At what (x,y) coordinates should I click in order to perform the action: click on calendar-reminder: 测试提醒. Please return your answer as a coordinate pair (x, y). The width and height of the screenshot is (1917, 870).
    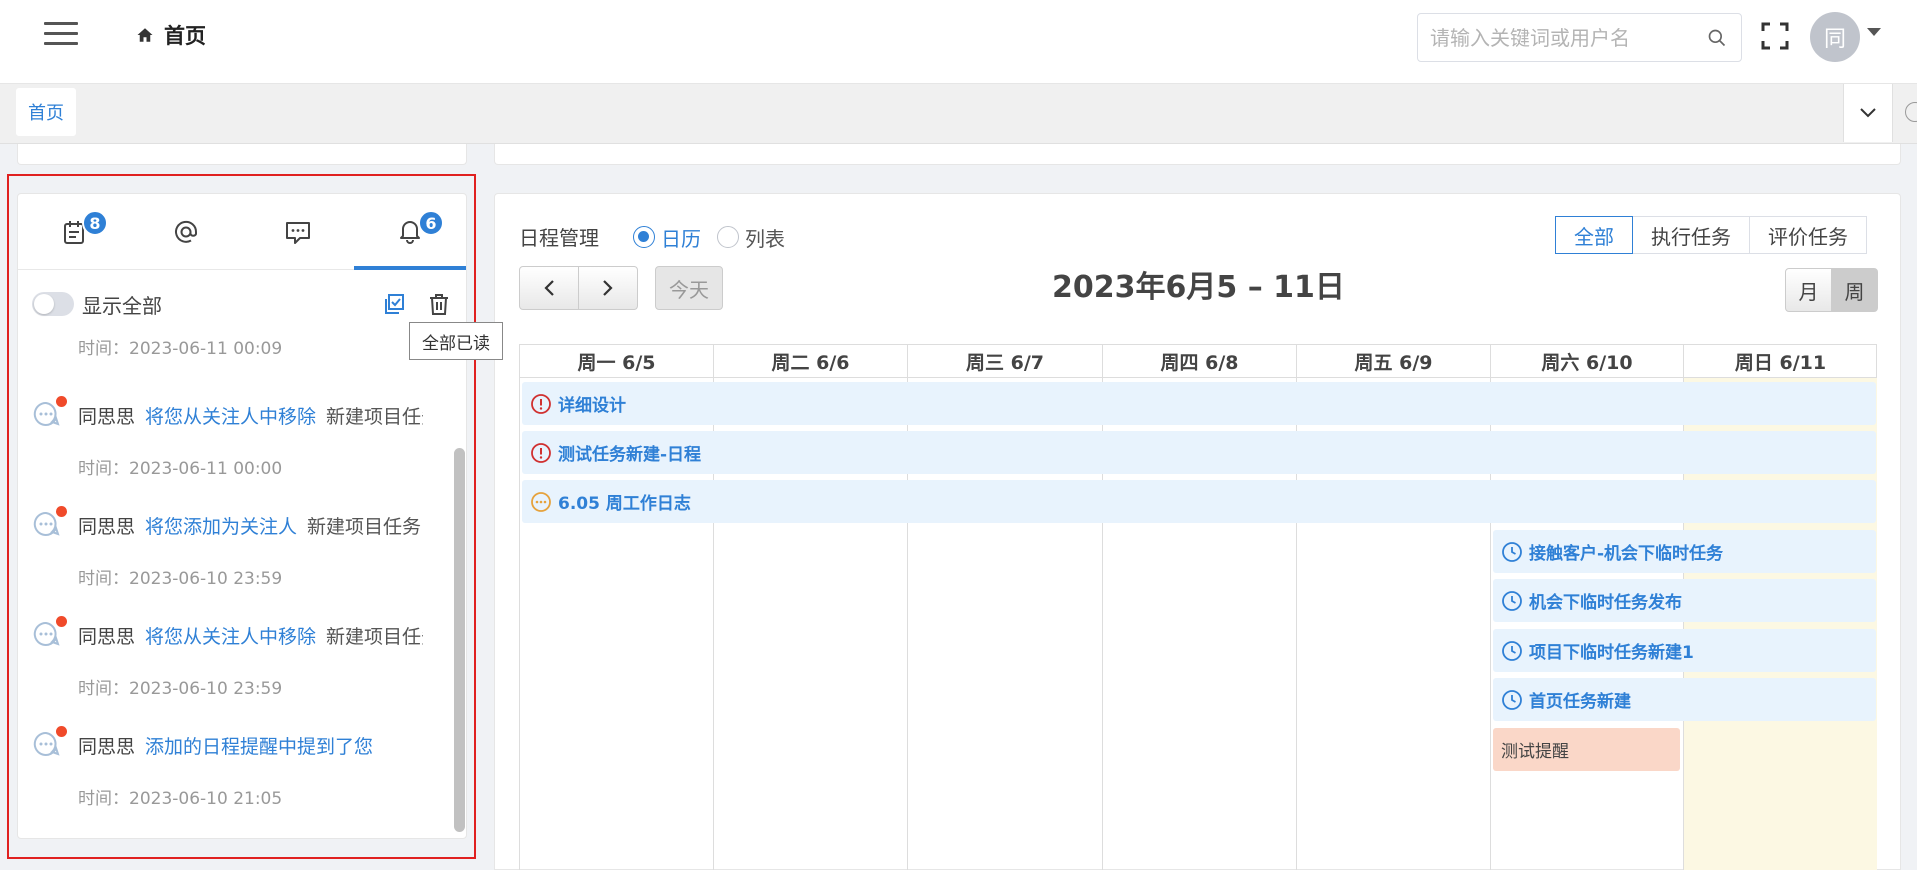
    Looking at the image, I should click on (1586, 749).